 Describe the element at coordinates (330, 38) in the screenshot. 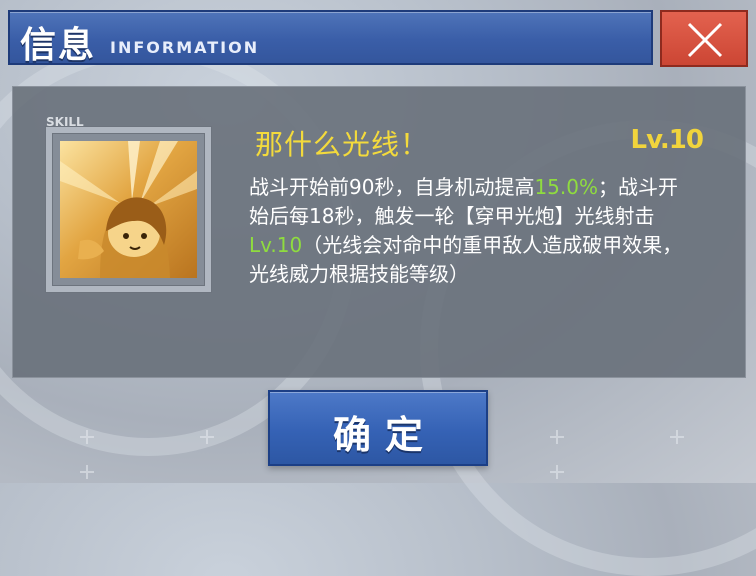

I see `title-bar: 信息 INFORMATION` at that location.